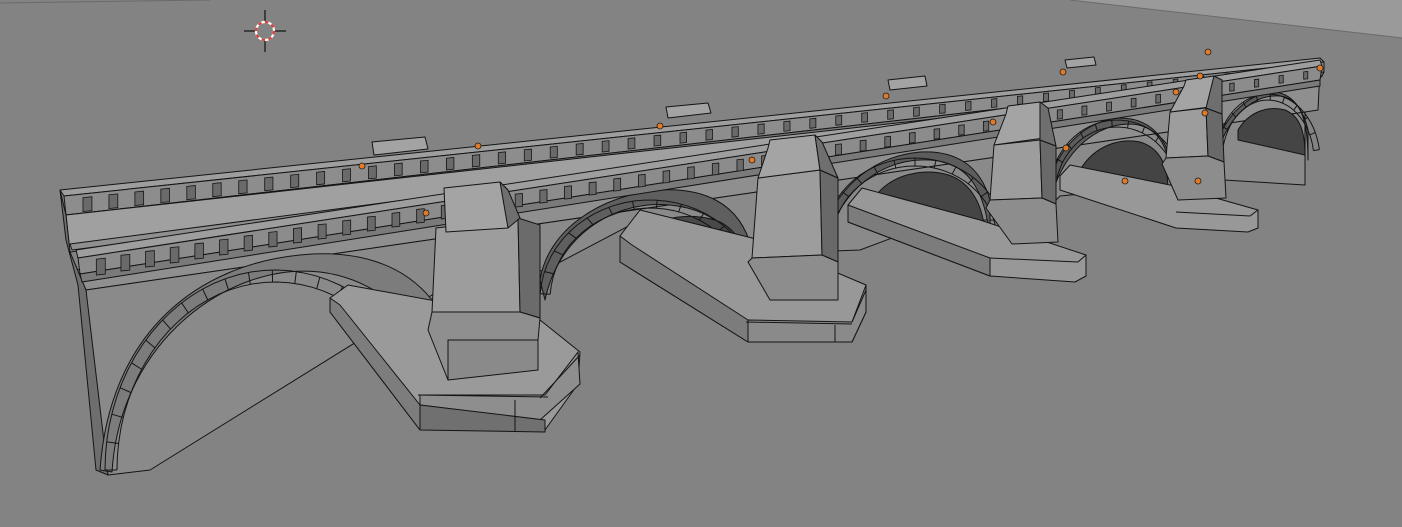 The width and height of the screenshot is (1402, 527). I want to click on ground-horizon, so click(701, 19).